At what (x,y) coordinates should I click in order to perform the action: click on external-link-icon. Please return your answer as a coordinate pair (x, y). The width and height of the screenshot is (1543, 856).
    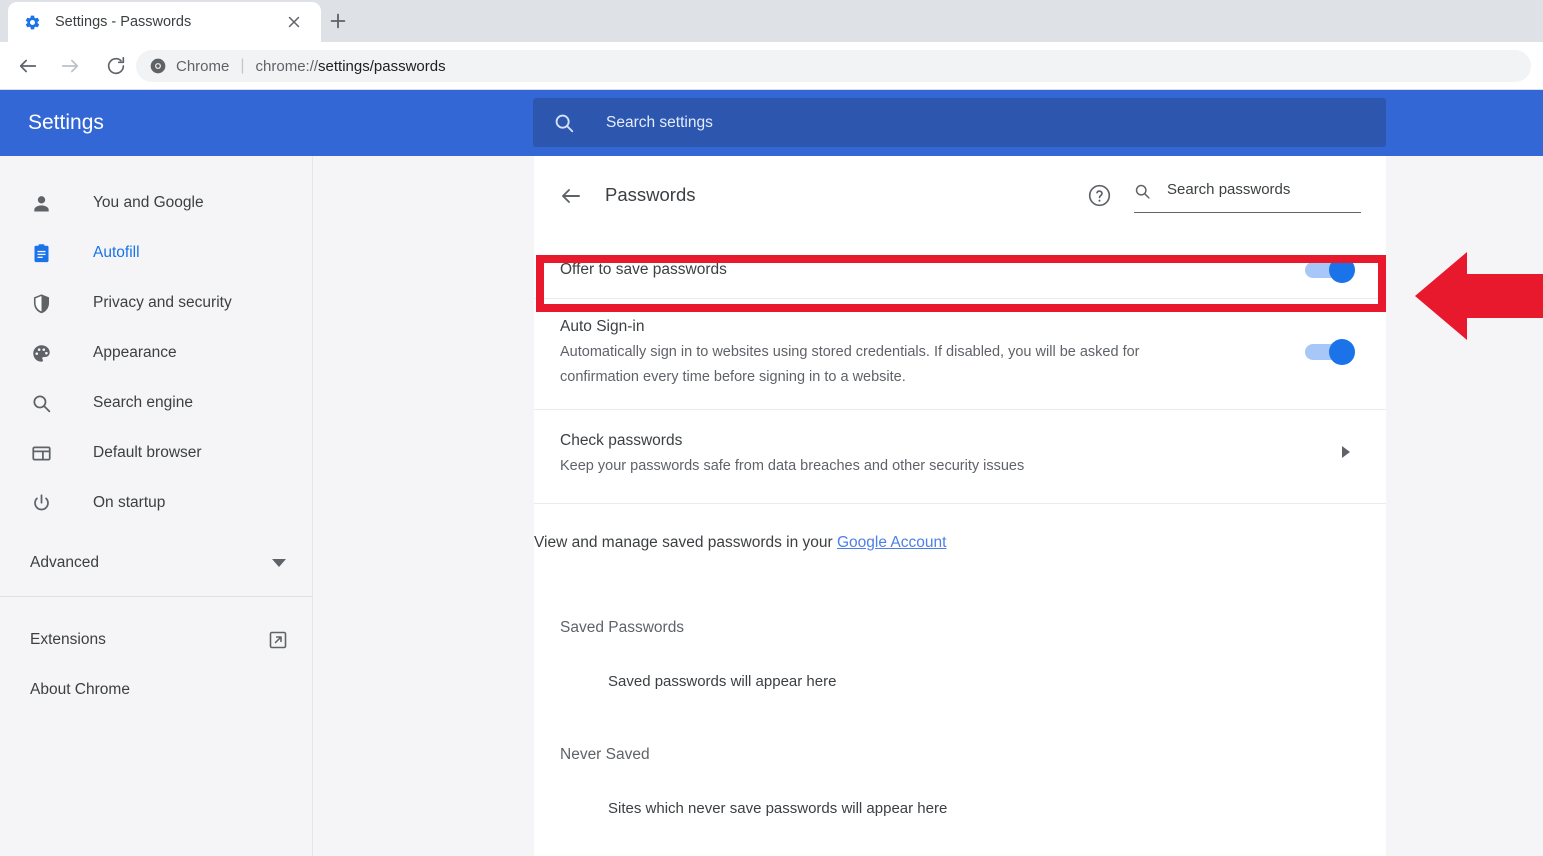
    Looking at the image, I should click on (278, 640).